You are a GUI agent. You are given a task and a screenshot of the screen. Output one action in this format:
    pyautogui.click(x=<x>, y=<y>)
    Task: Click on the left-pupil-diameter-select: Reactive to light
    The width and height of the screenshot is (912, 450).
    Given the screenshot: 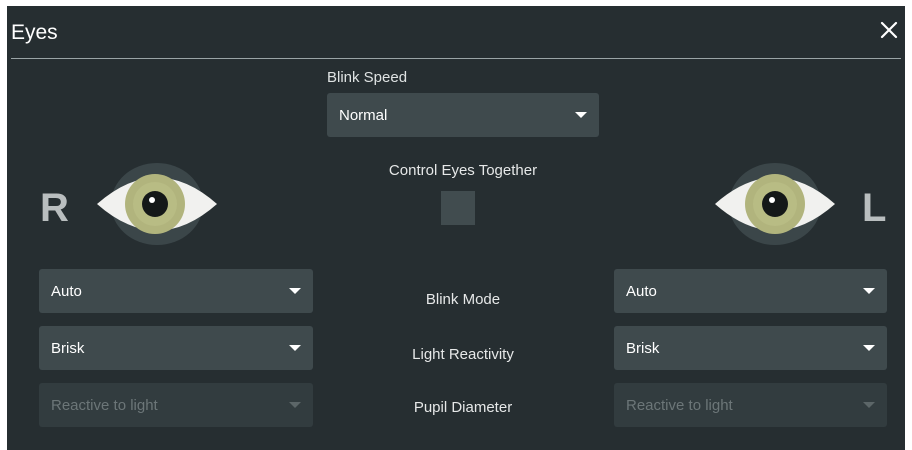 What is the action you would take?
    pyautogui.click(x=750, y=405)
    